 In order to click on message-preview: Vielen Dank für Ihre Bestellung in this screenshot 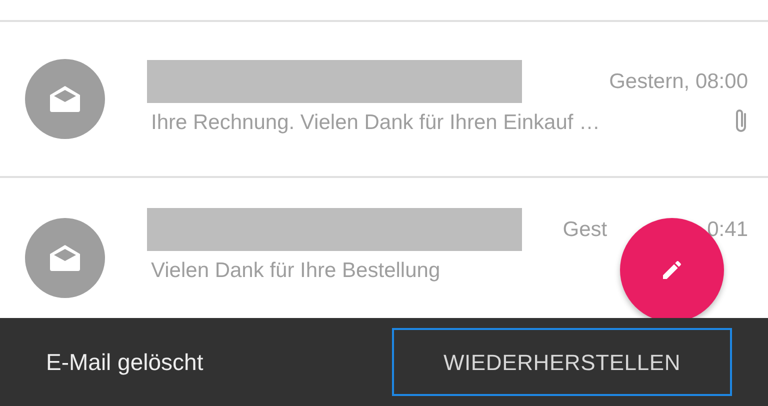, I will do `click(295, 271)`.